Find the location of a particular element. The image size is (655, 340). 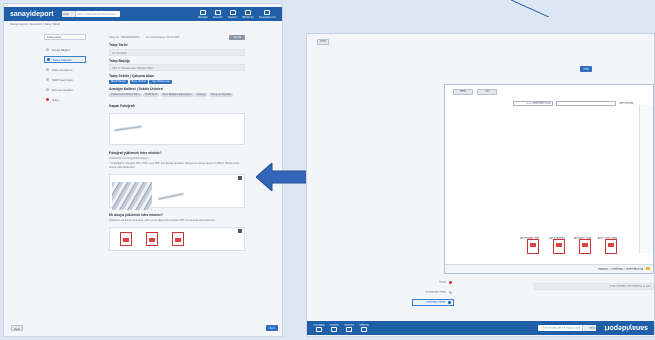

section-label: Fotoğraf yüklemek ister misiniz? is located at coordinates (135, 153).